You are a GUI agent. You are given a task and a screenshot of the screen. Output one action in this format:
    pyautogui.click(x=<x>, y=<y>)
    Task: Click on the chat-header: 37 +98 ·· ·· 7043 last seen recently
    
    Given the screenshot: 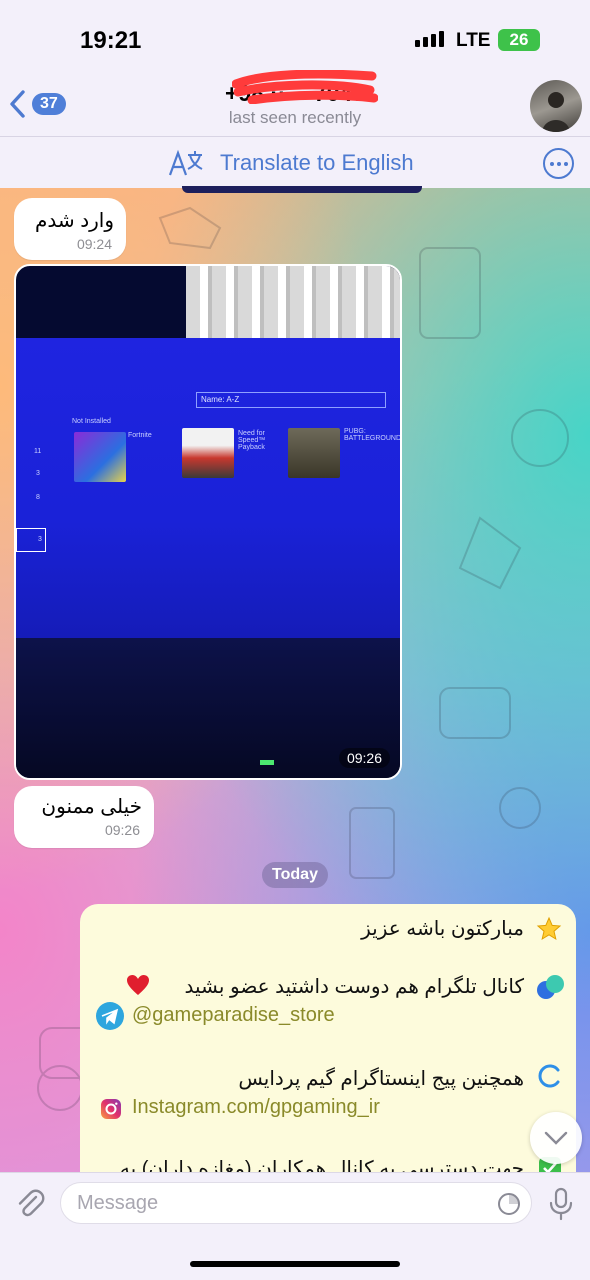 What is the action you would take?
    pyautogui.click(x=295, y=103)
    